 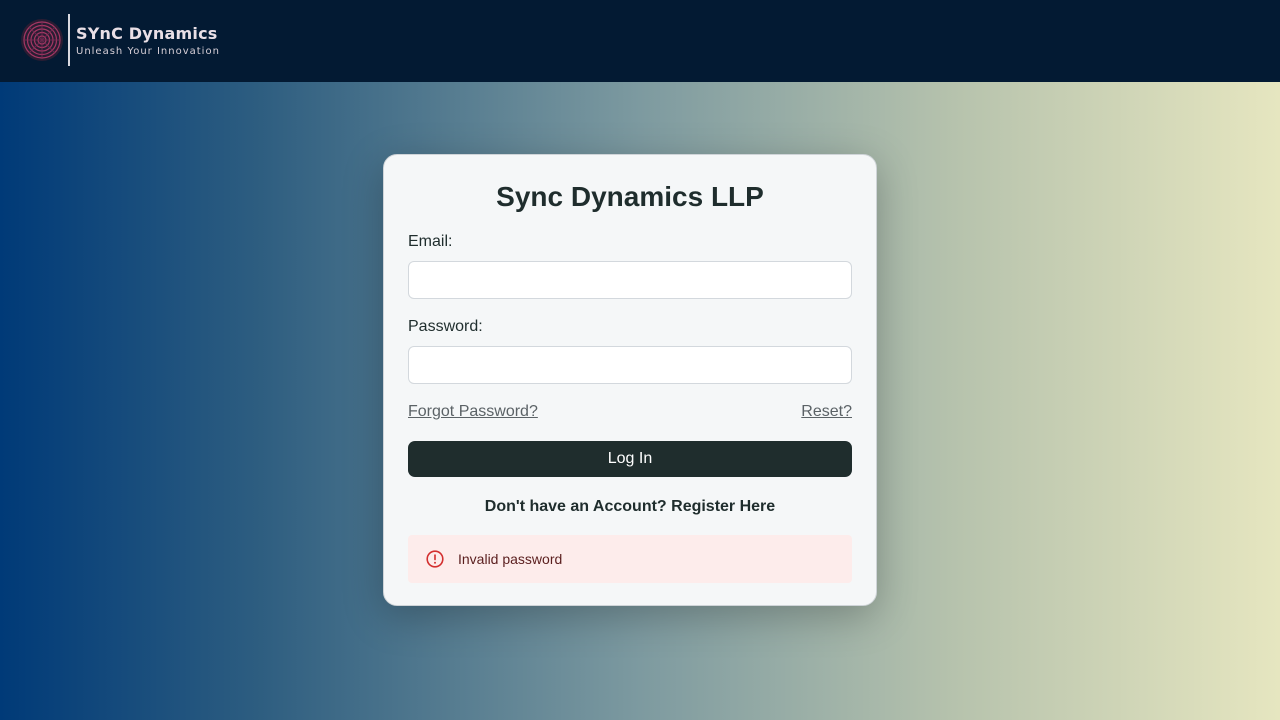 I want to click on login-title: Sync Dynamics LLP, so click(x=630, y=196).